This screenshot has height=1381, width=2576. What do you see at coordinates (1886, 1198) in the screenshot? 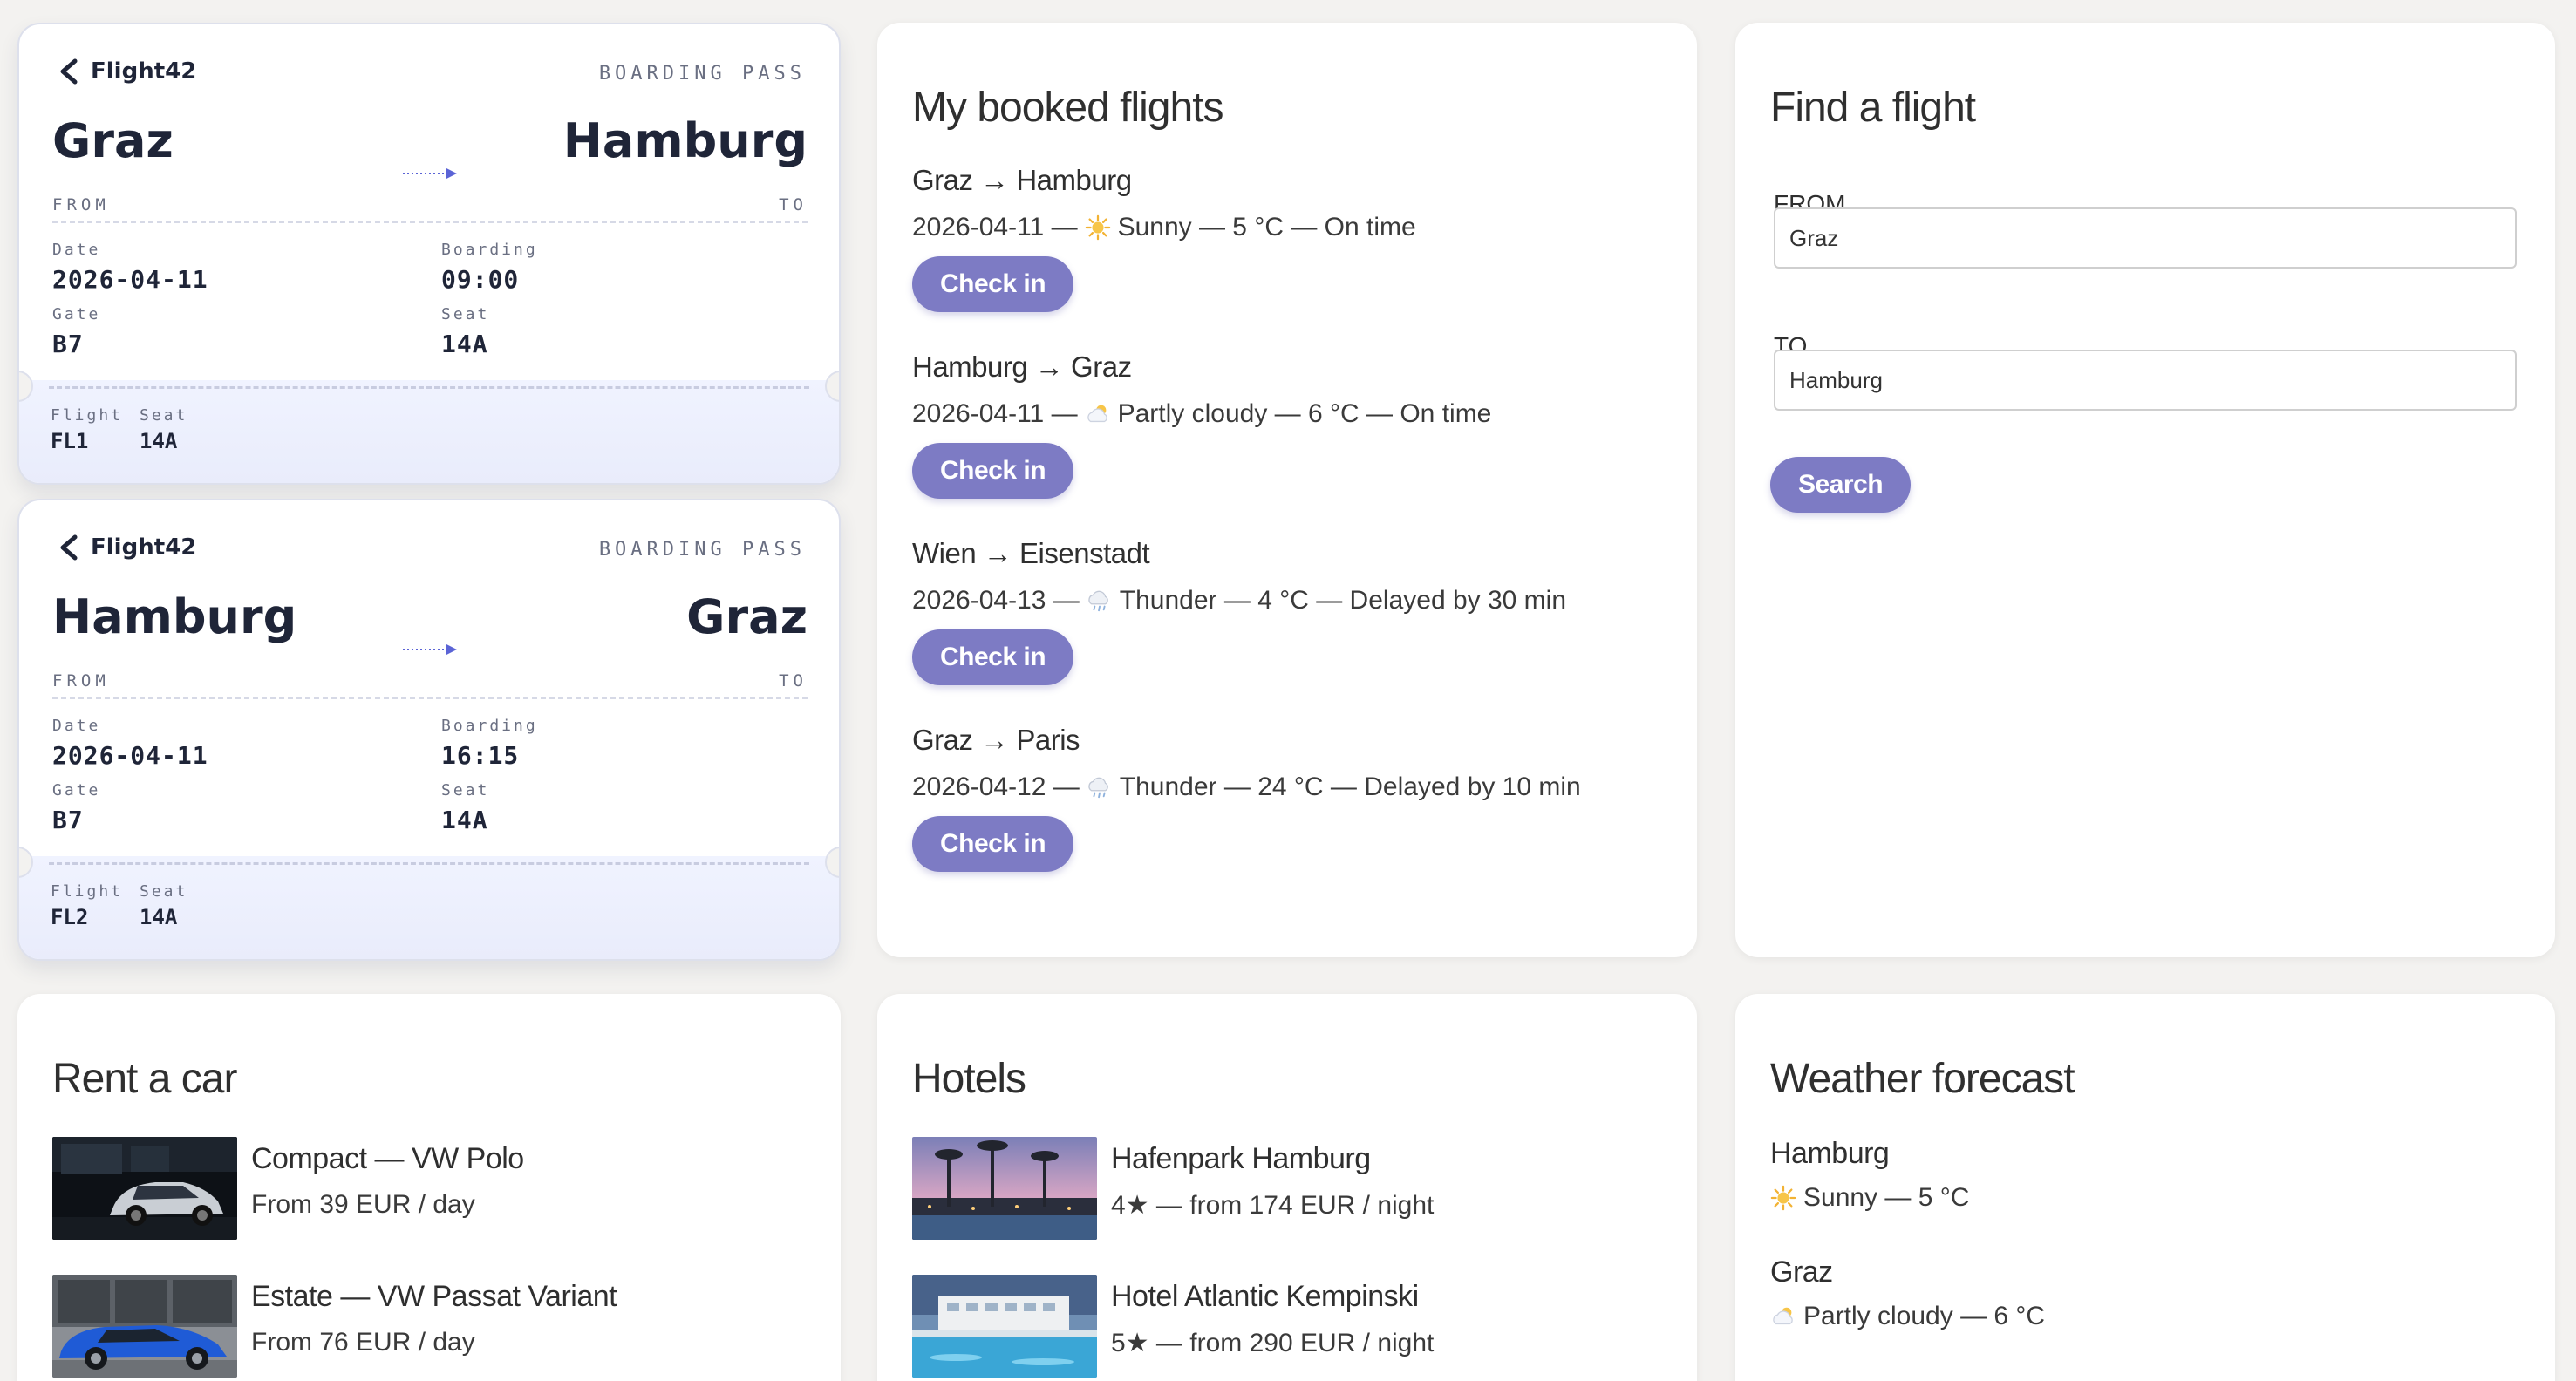
I see `weather-text: Sunny — 5 °C` at bounding box center [1886, 1198].